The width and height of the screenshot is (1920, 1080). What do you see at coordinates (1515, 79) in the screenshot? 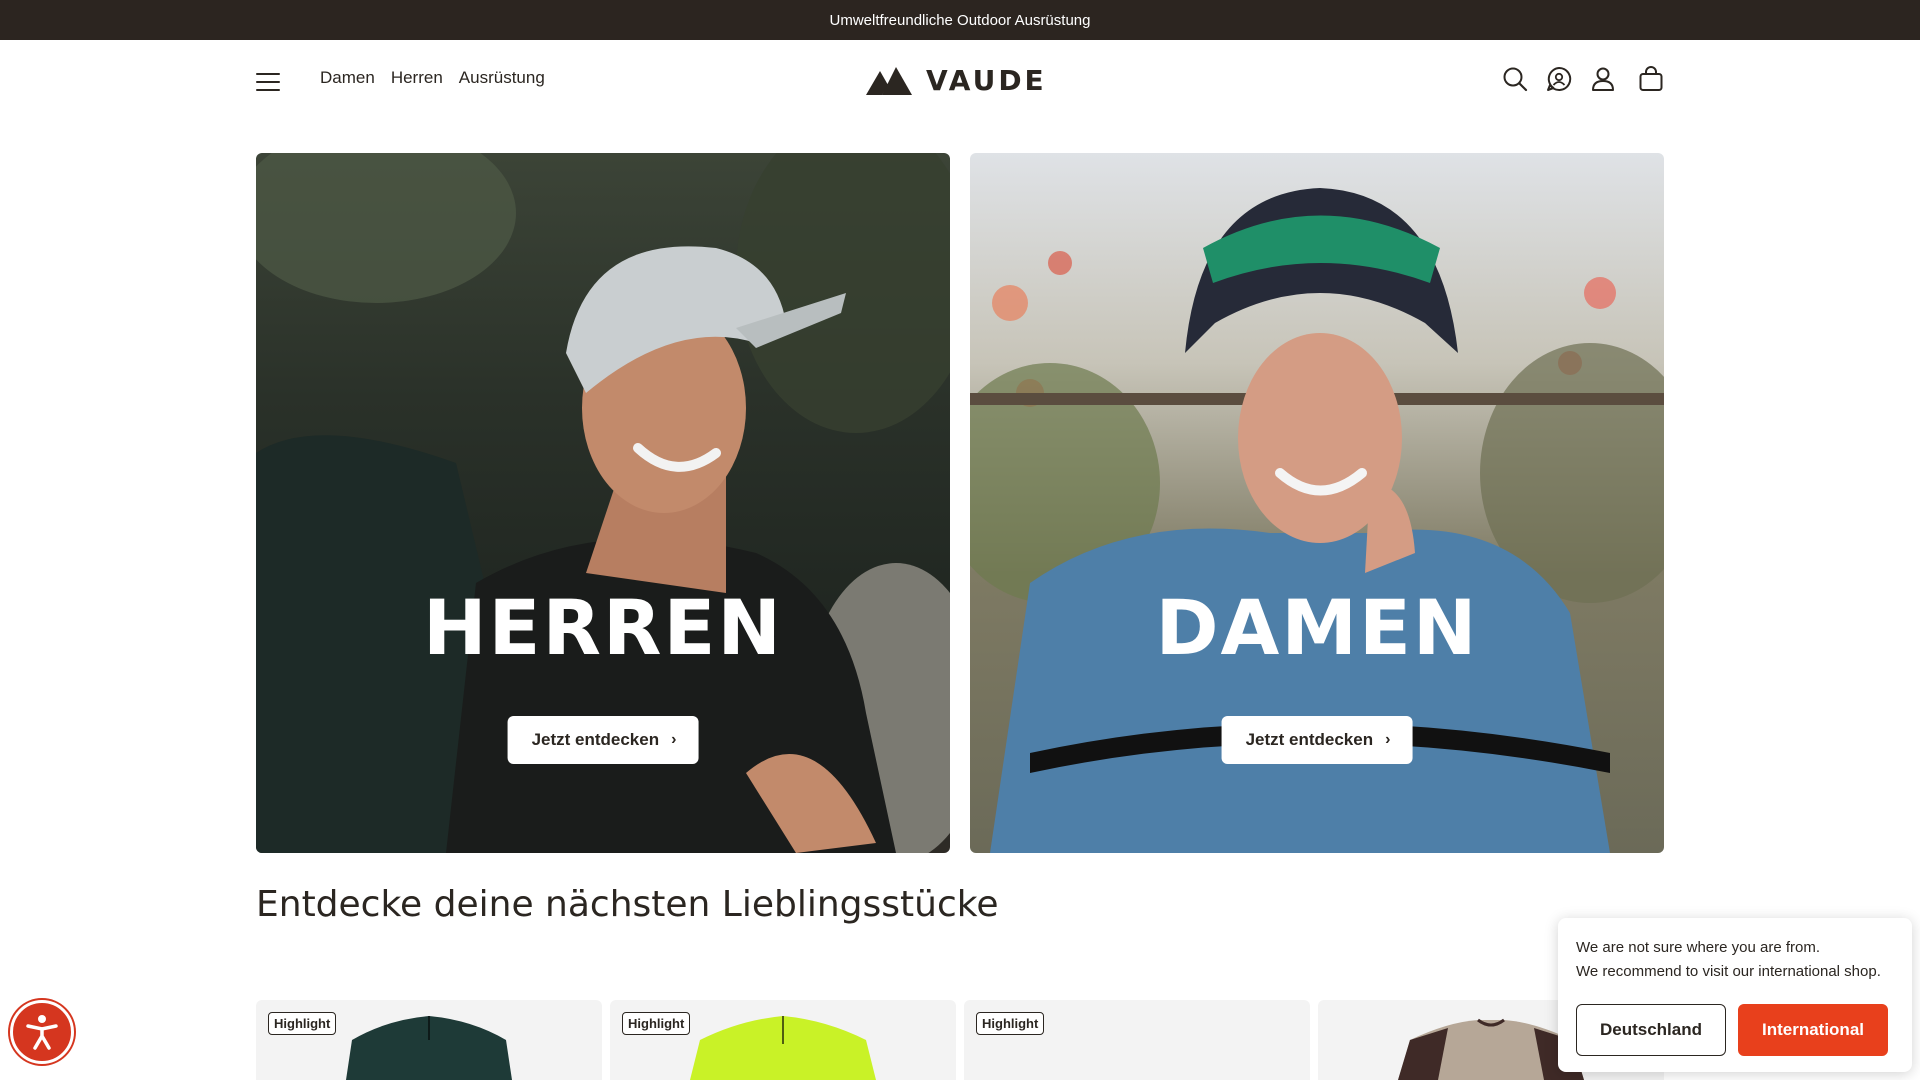
I see `search-icon` at bounding box center [1515, 79].